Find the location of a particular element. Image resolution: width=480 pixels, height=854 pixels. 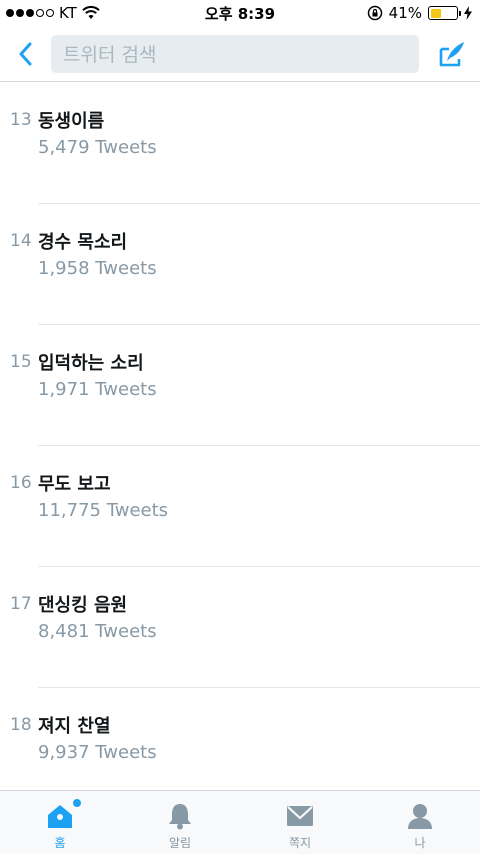

status-right: 41% is located at coordinates (419, 13).